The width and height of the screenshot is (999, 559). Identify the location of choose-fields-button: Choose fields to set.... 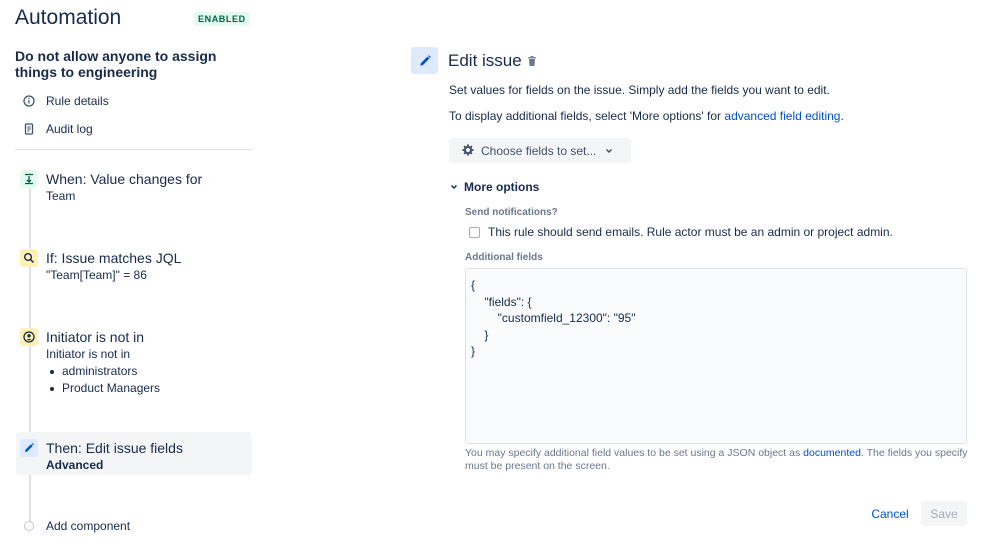
(540, 150).